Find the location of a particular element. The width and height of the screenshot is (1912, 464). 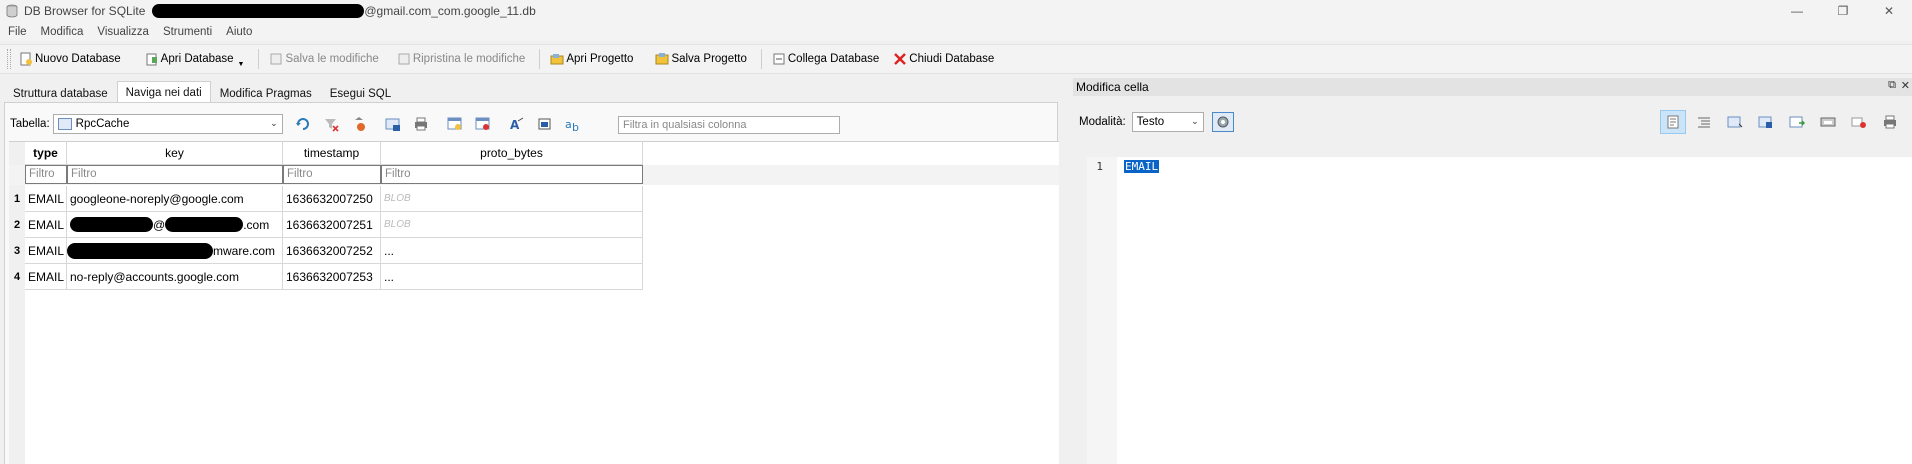

table-label: Tabella: is located at coordinates (30, 124).